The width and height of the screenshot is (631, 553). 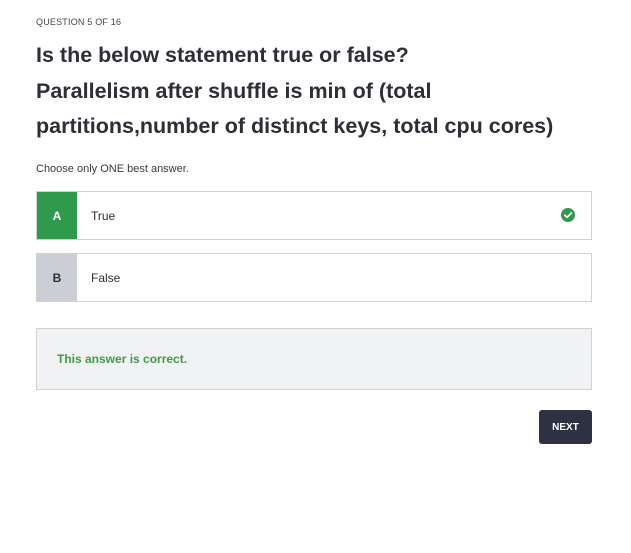 I want to click on question-counter: QUESTION 5 OF 16, so click(x=79, y=22).